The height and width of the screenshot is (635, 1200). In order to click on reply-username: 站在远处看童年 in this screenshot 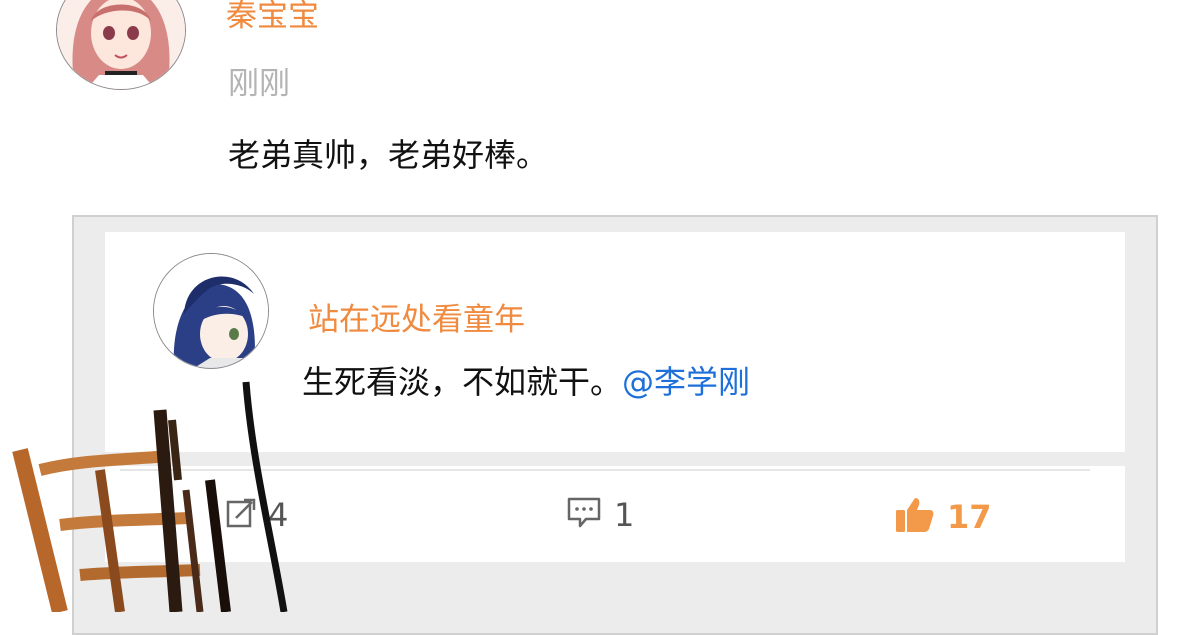, I will do `click(416, 316)`.